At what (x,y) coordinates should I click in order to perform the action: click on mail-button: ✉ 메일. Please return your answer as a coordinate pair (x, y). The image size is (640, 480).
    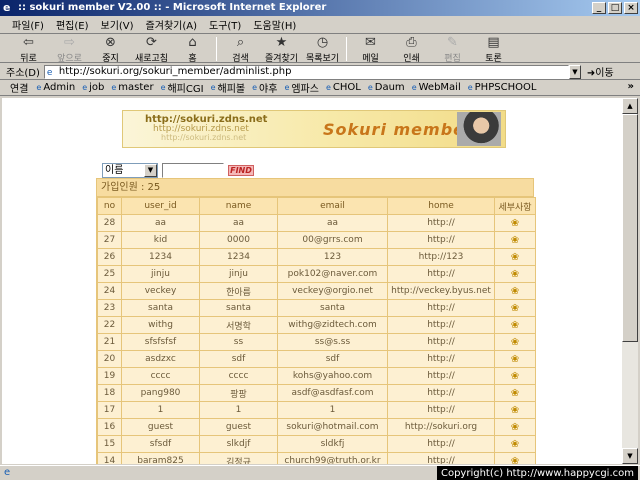
    Looking at the image, I should click on (370, 49).